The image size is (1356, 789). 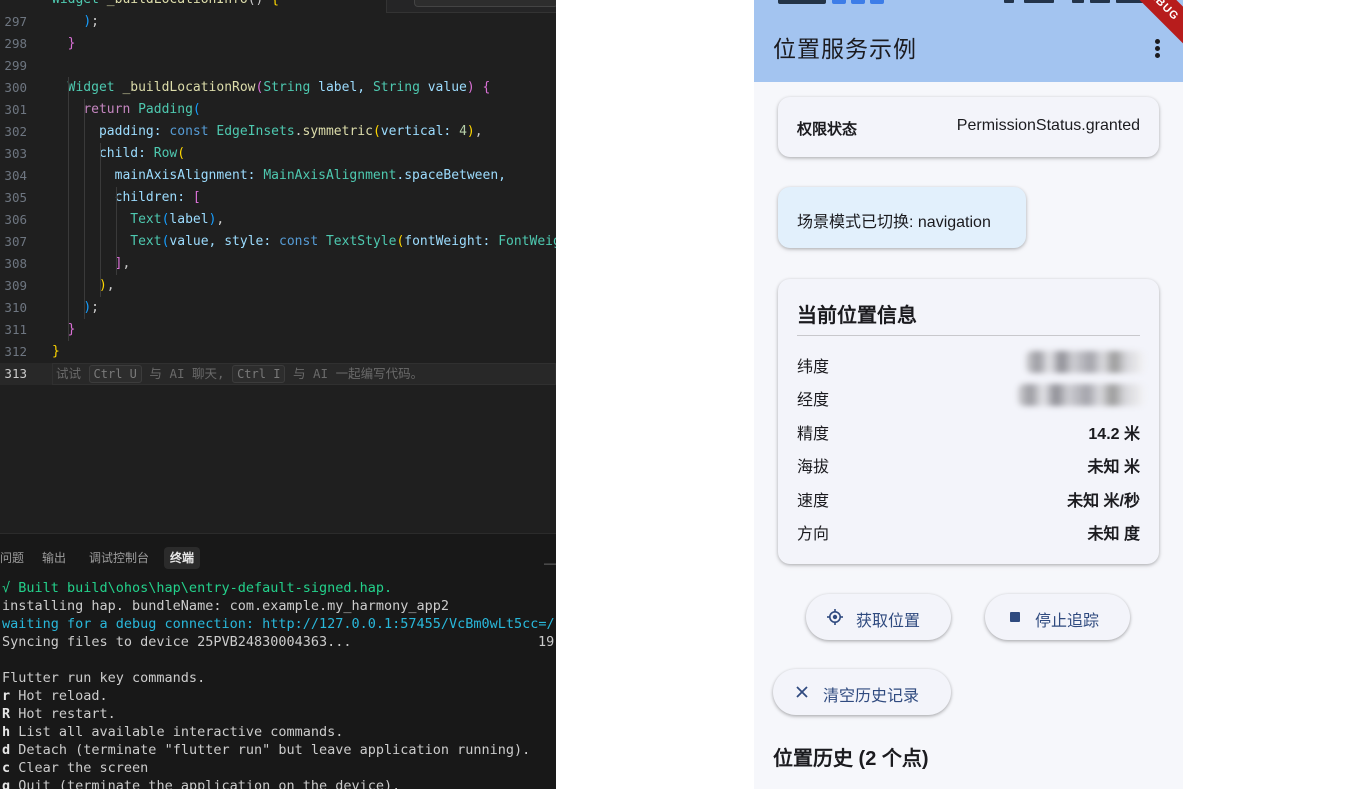 I want to click on code-token: (, so click(x=376, y=131).